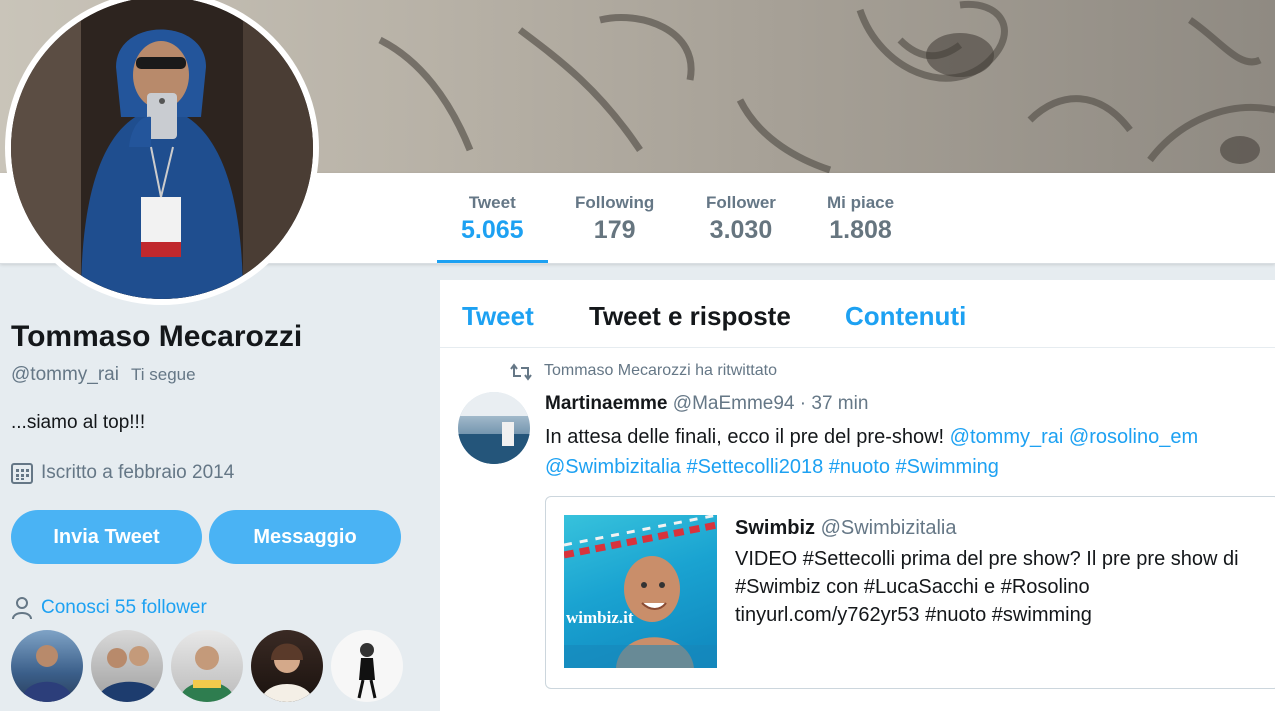 Image resolution: width=1275 pixels, height=711 pixels. What do you see at coordinates (492, 202) in the screenshot?
I see `nav-stat-label: Tweet` at bounding box center [492, 202].